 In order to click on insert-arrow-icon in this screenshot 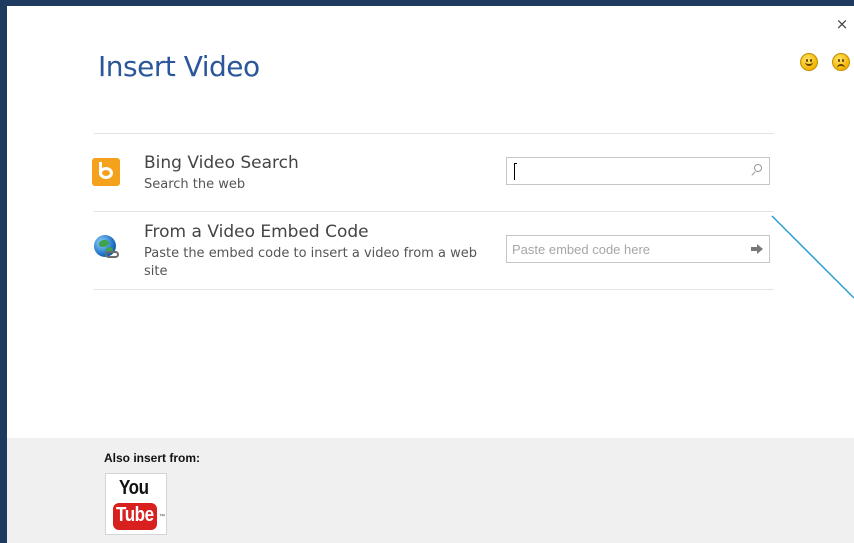, I will do `click(757, 249)`.